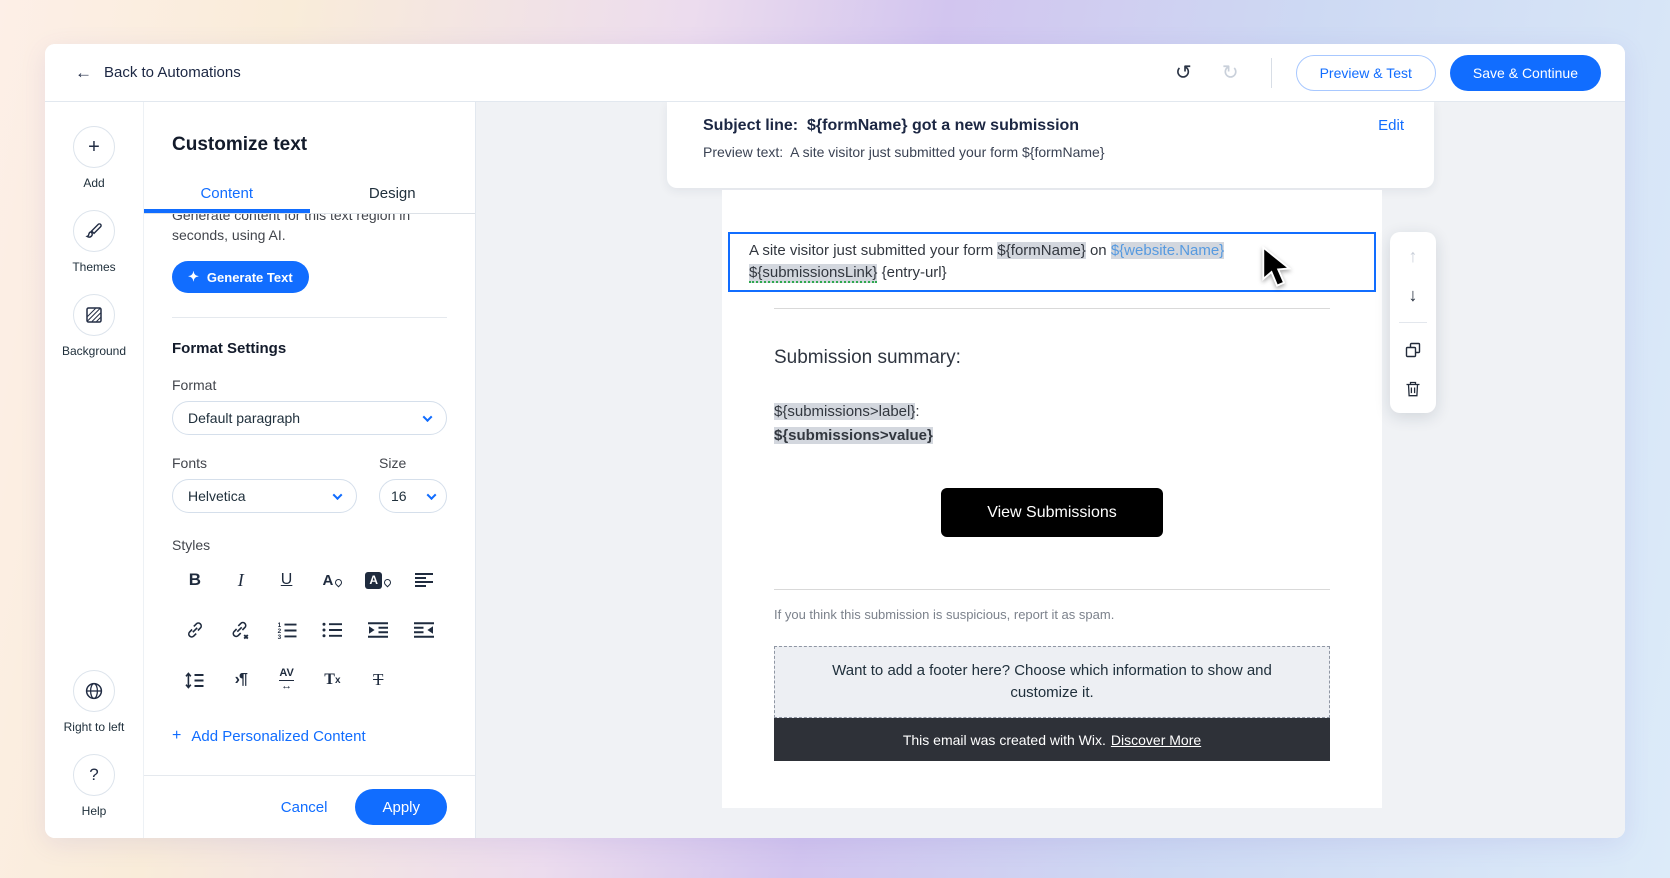 The height and width of the screenshot is (878, 1670). Describe the element at coordinates (332, 630) in the screenshot. I see `style-bullet-list-button` at that location.